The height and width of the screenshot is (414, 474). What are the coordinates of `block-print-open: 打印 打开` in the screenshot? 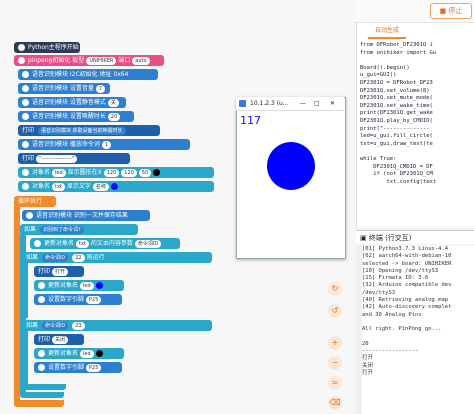 It's located at (59, 271).